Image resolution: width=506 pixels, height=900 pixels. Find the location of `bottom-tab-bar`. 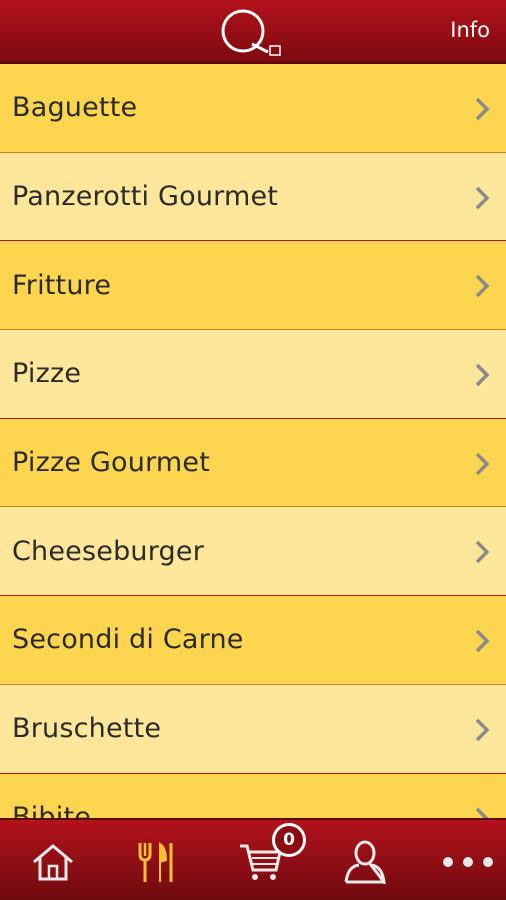

bottom-tab-bar is located at coordinates (253, 859).